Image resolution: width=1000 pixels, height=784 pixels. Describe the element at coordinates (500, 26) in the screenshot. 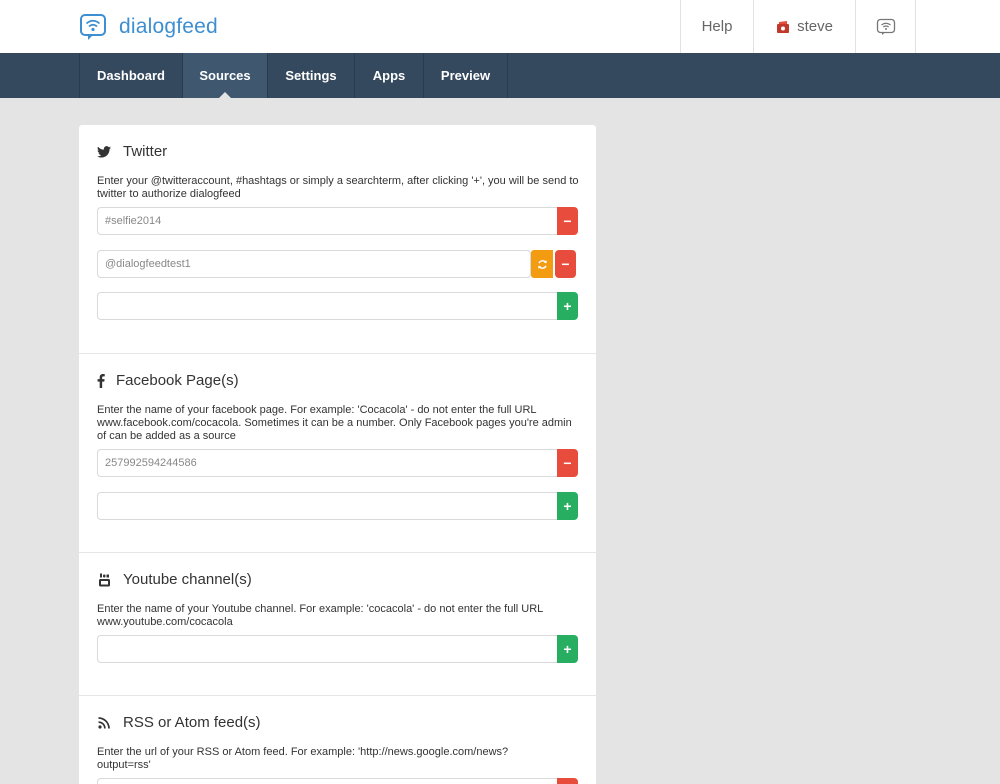

I see `top-header: dialogfeed Help steve` at that location.